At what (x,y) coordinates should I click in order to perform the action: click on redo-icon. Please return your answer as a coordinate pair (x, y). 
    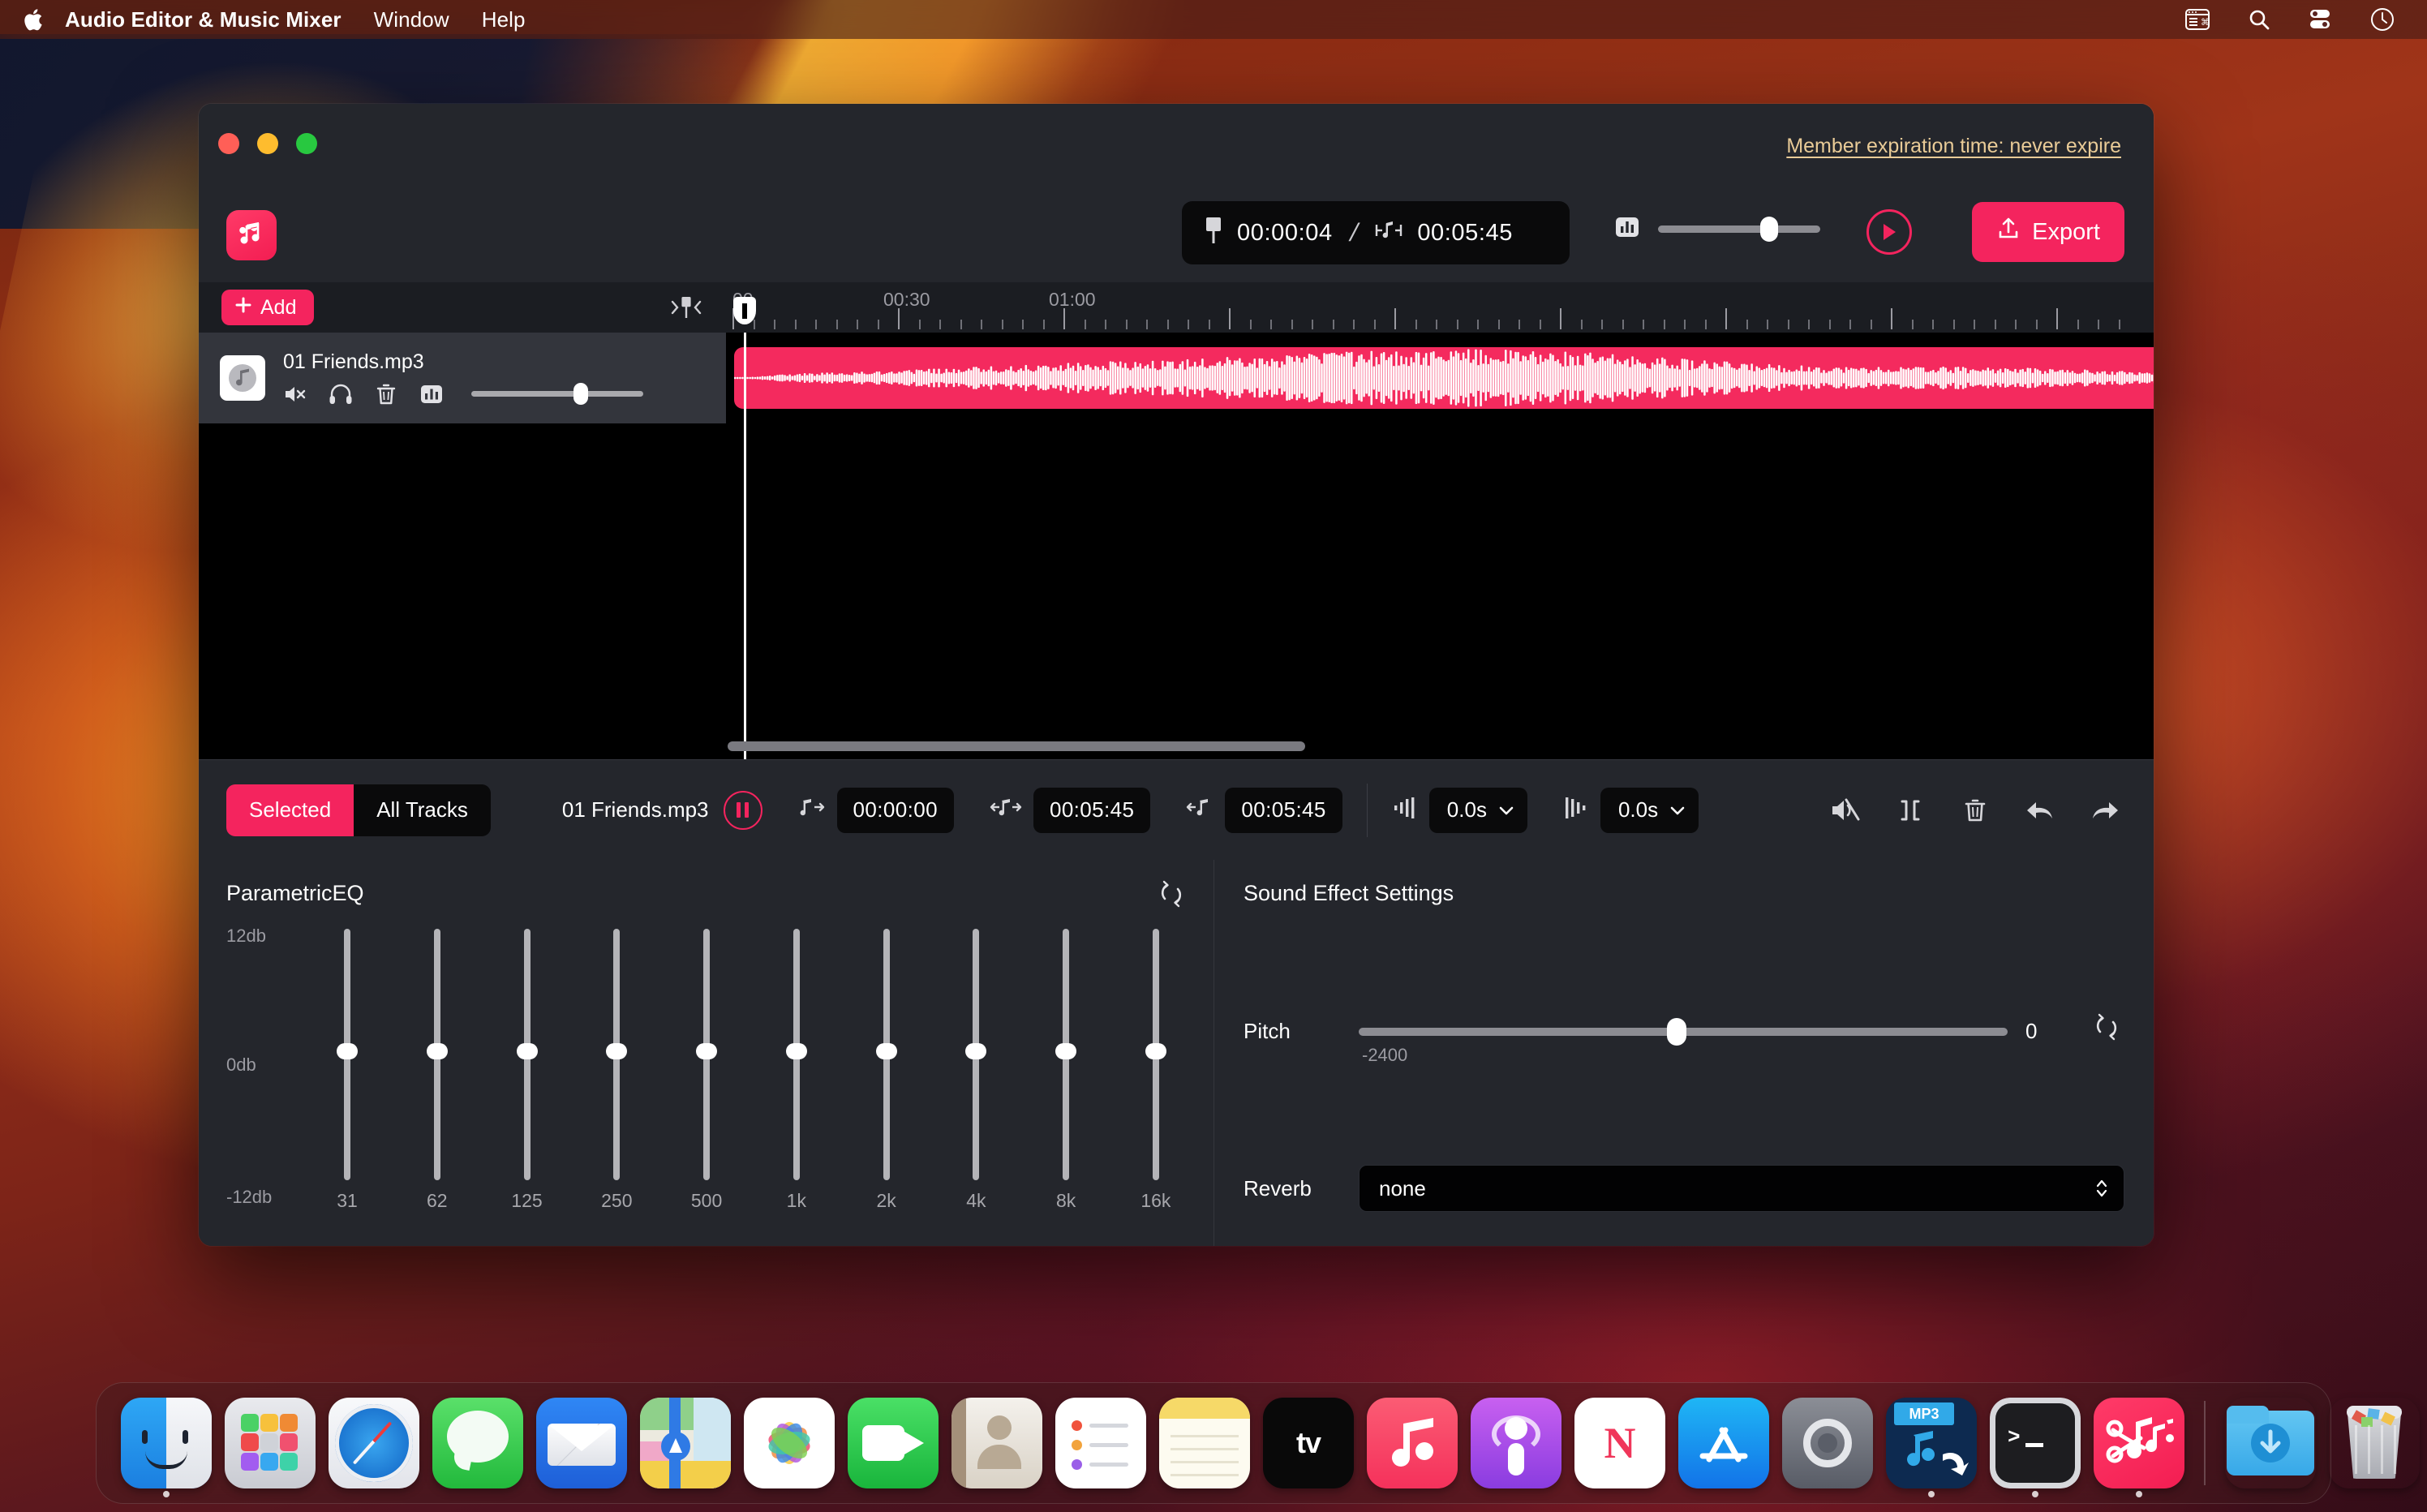
    Looking at the image, I should click on (2105, 810).